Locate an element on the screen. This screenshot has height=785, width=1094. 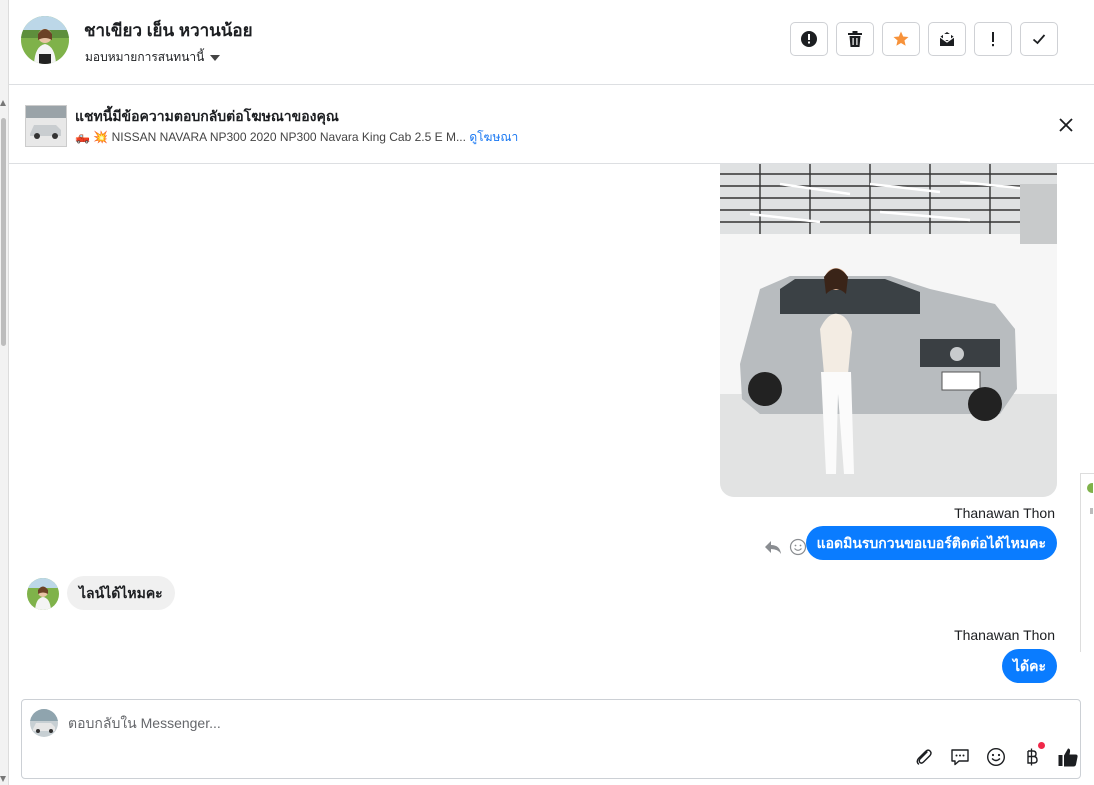
exclamation-icon is located at coordinates (993, 39).